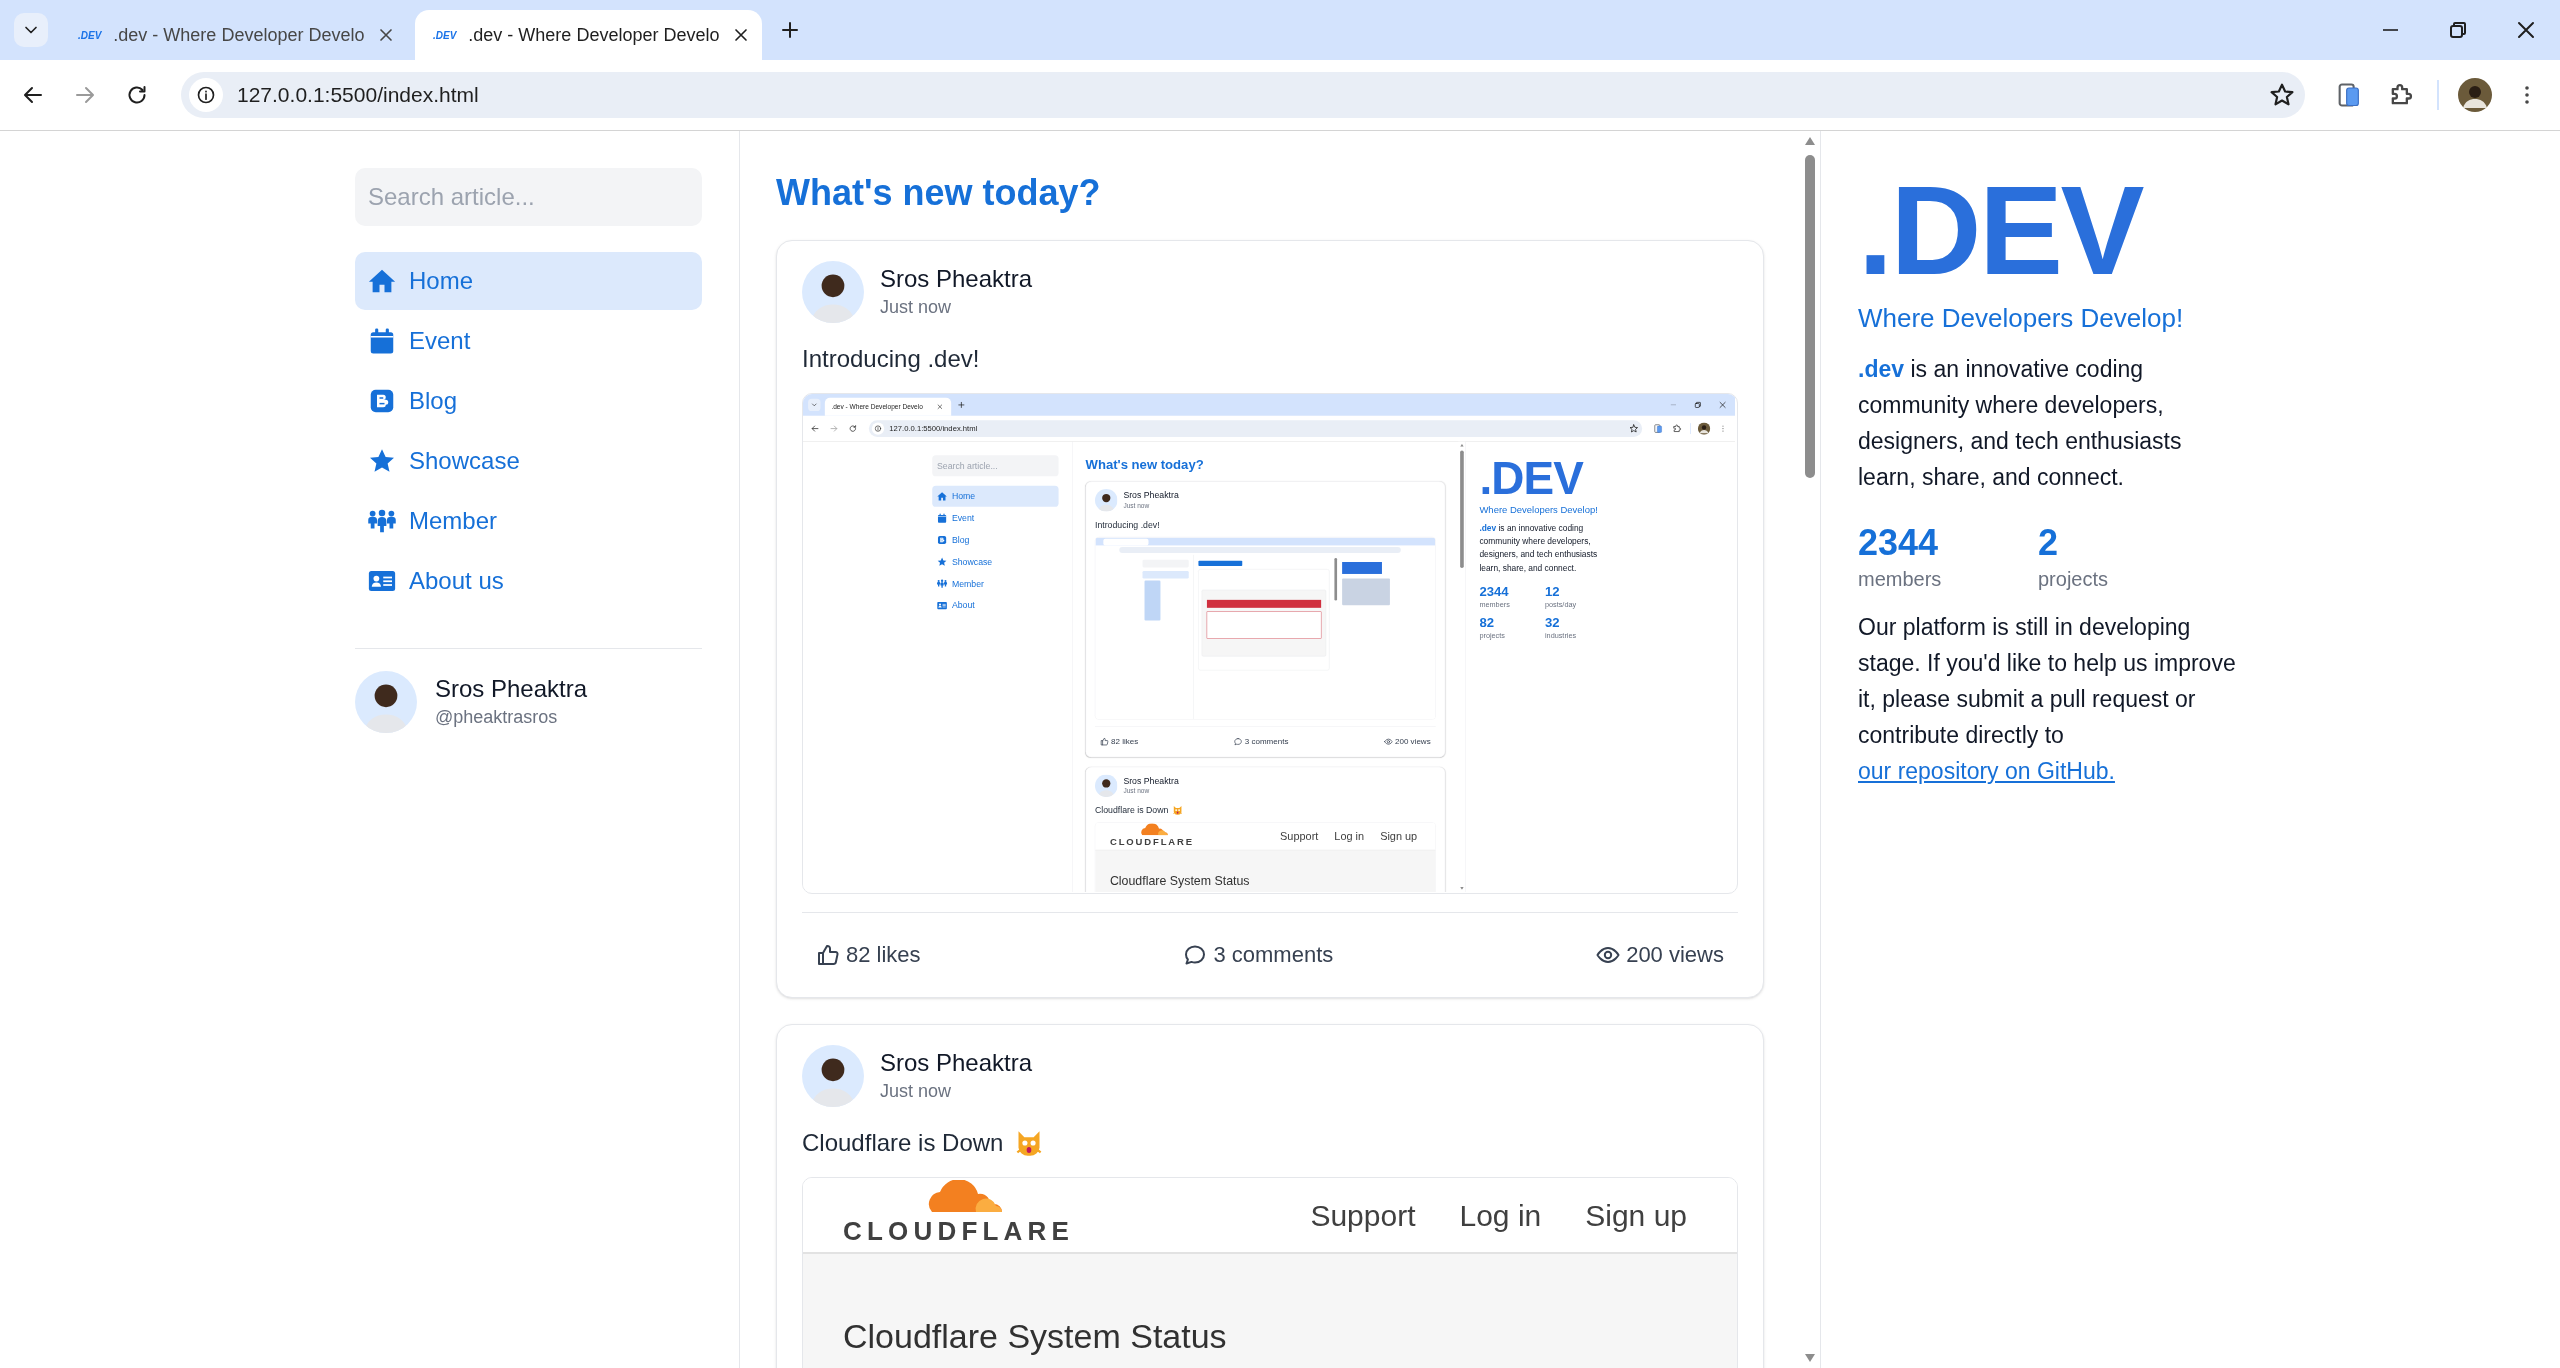  Describe the element at coordinates (2282, 95) in the screenshot. I see `bookmark-star-icon` at that location.